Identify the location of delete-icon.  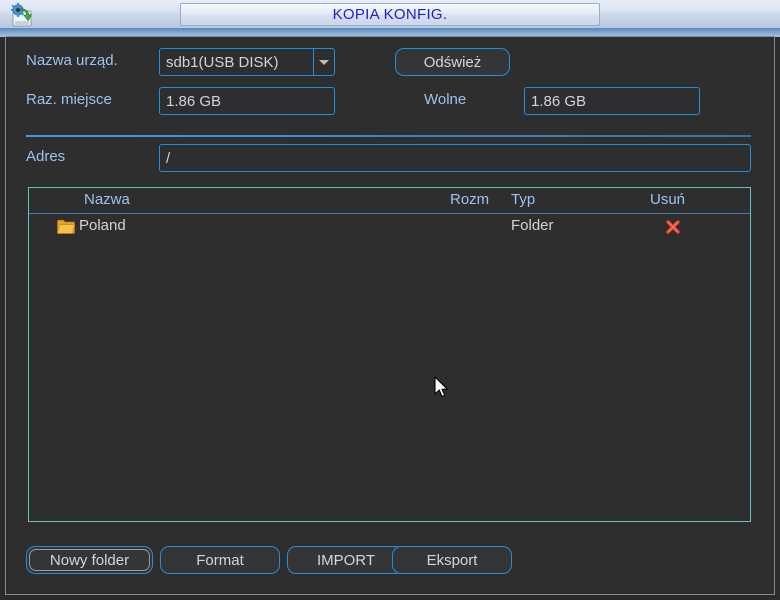
(673, 227).